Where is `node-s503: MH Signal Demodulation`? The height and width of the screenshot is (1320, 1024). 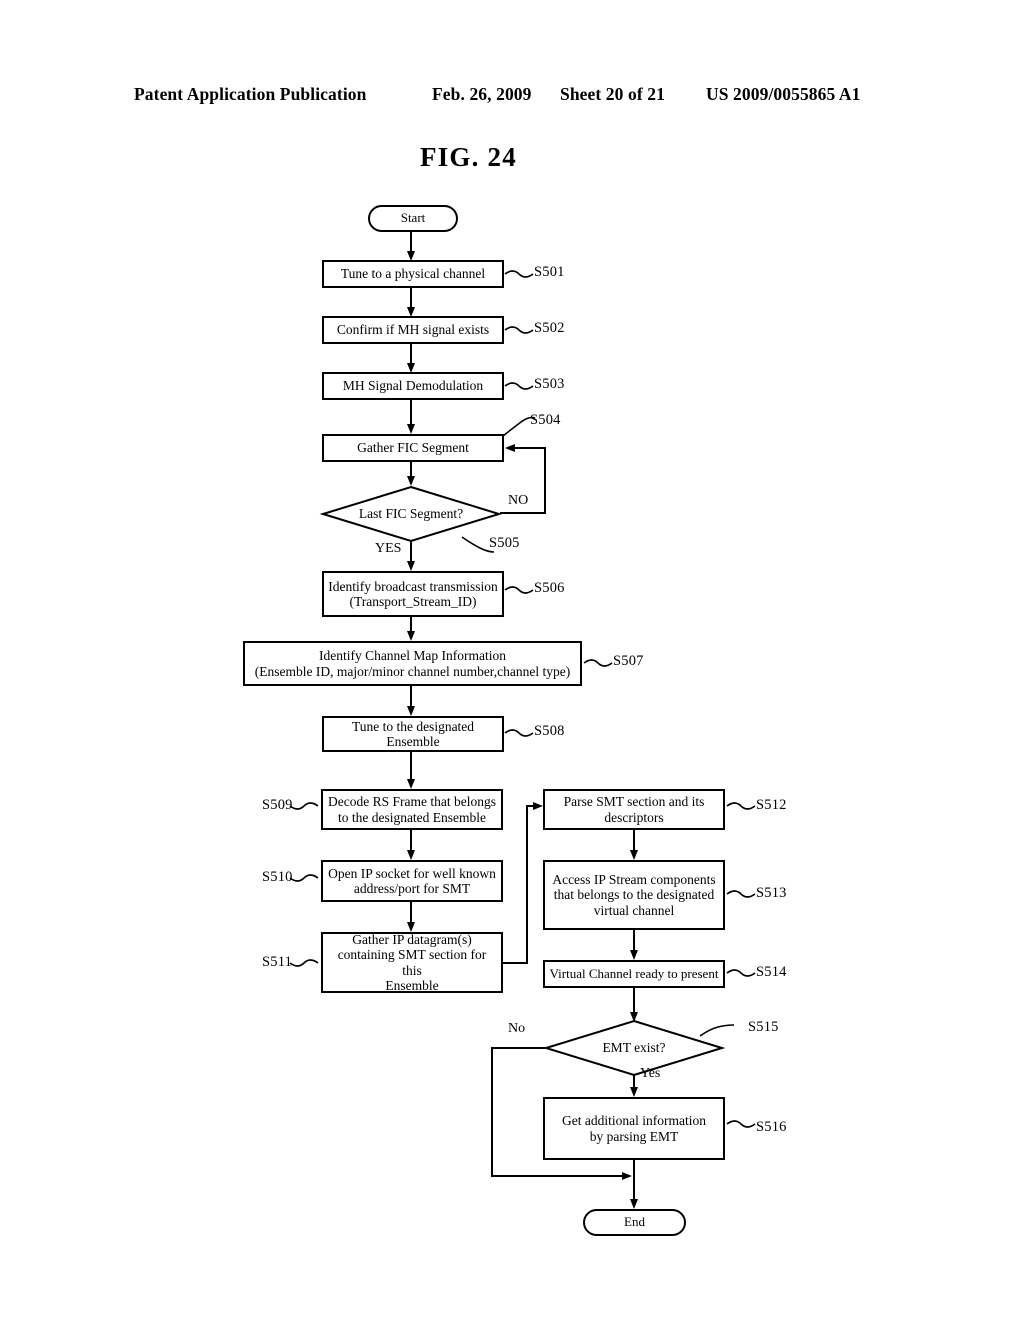 node-s503: MH Signal Demodulation is located at coordinates (413, 386).